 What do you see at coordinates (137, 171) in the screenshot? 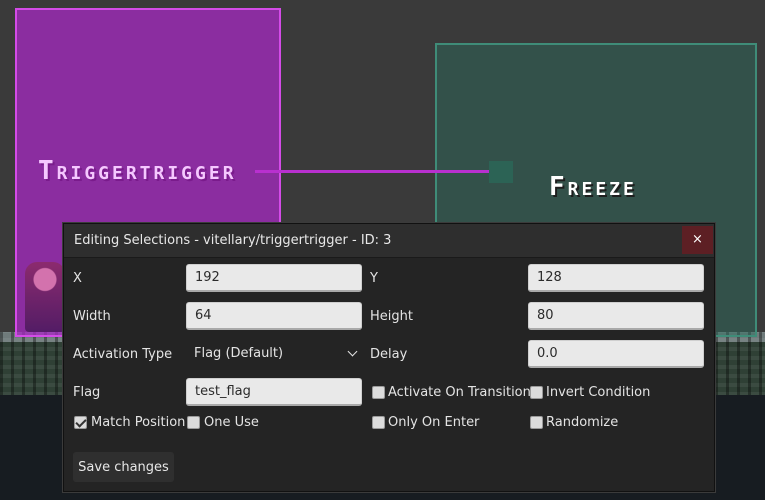
I see `trigger-triggertrigger-label: Triggertrigger` at bounding box center [137, 171].